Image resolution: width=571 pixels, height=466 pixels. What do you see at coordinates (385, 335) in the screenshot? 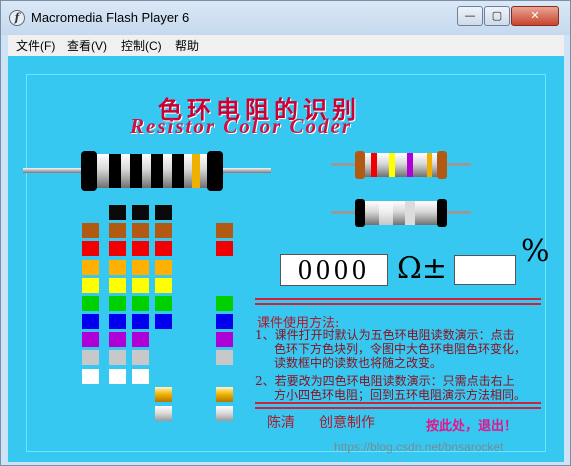
I see `instruction-line: 1、课件打开时默认为五色环电阻读数演示：点击` at bounding box center [385, 335].